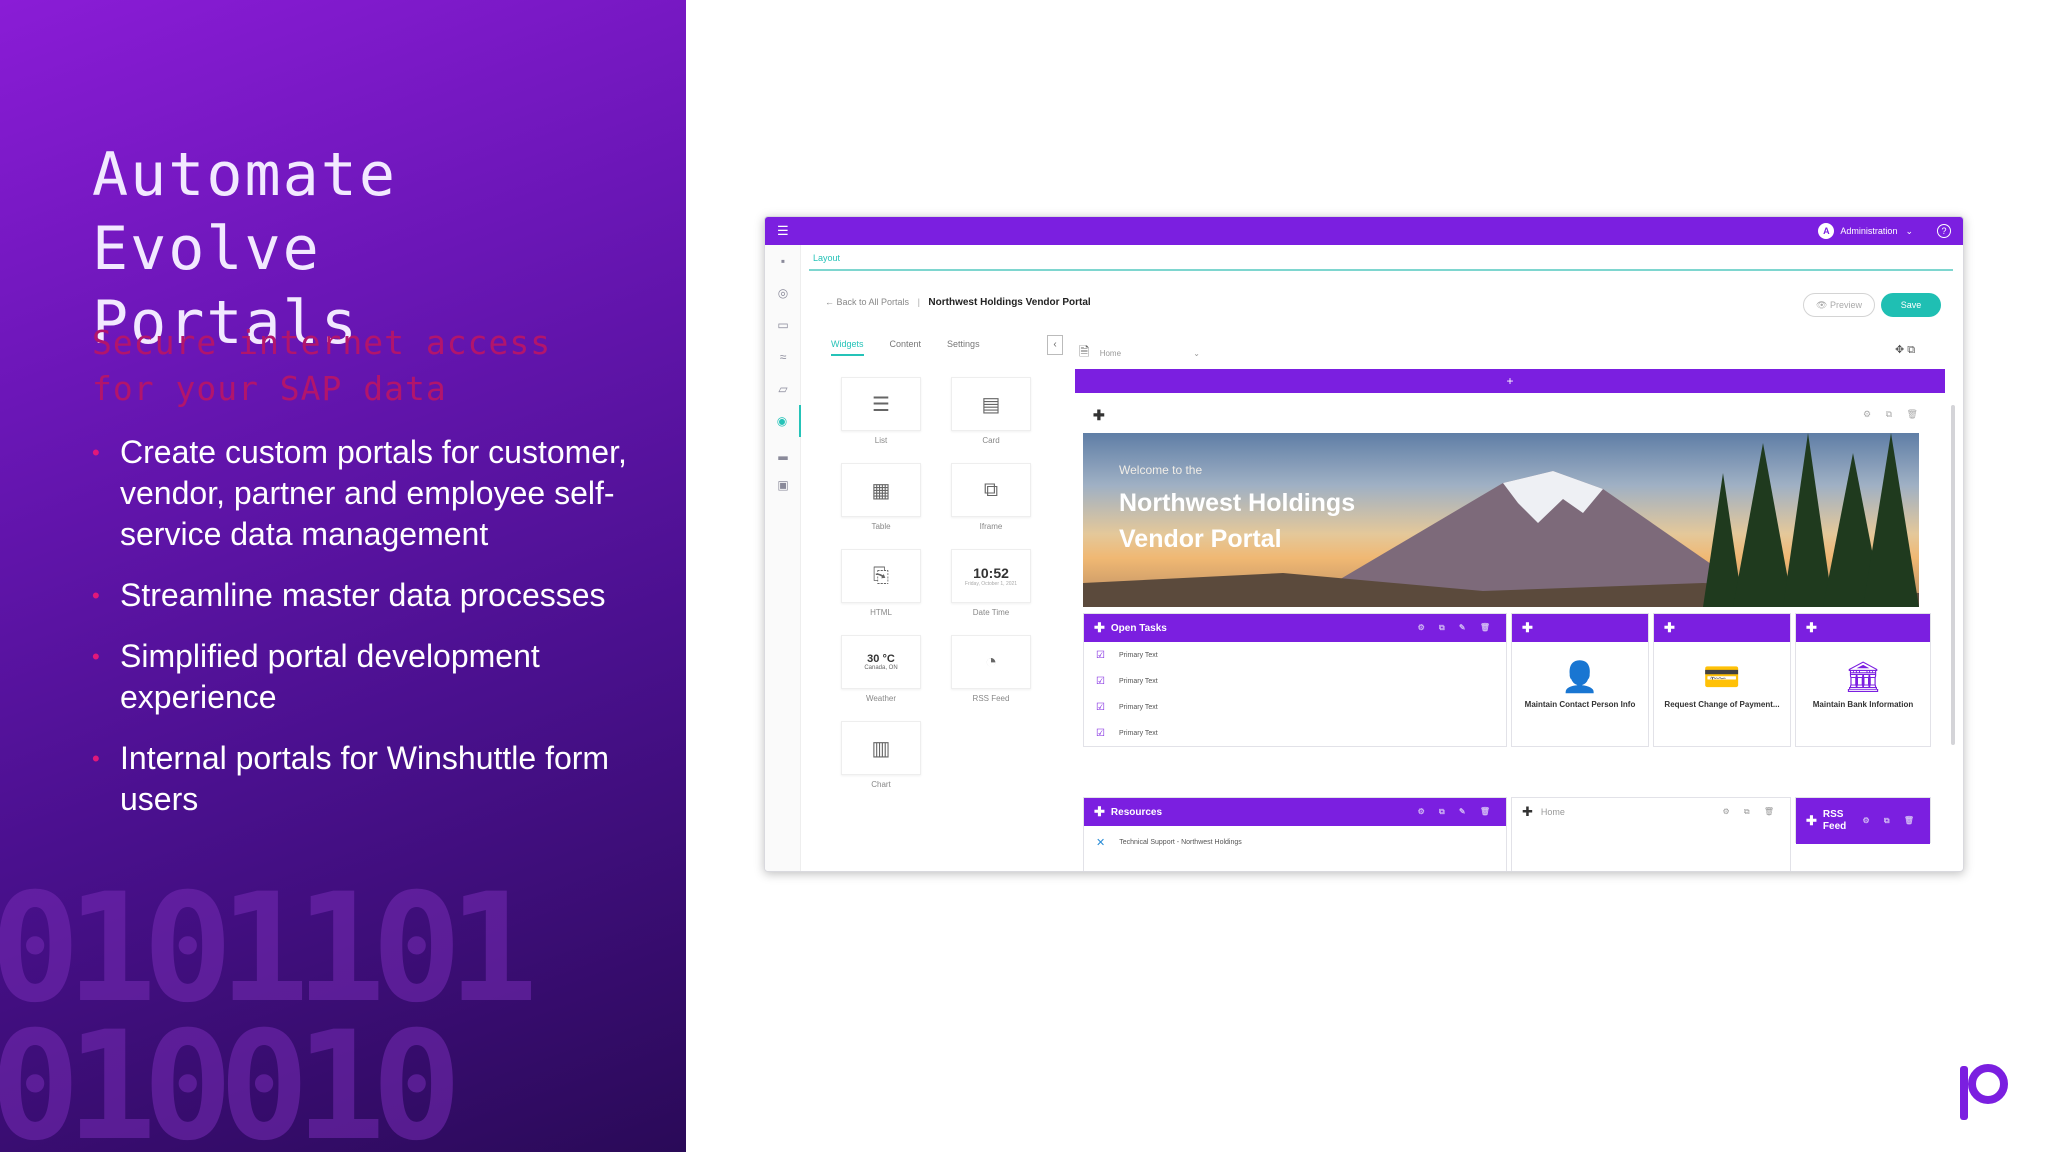  What do you see at coordinates (783, 453) in the screenshot?
I see `chart-icon: ▂` at bounding box center [783, 453].